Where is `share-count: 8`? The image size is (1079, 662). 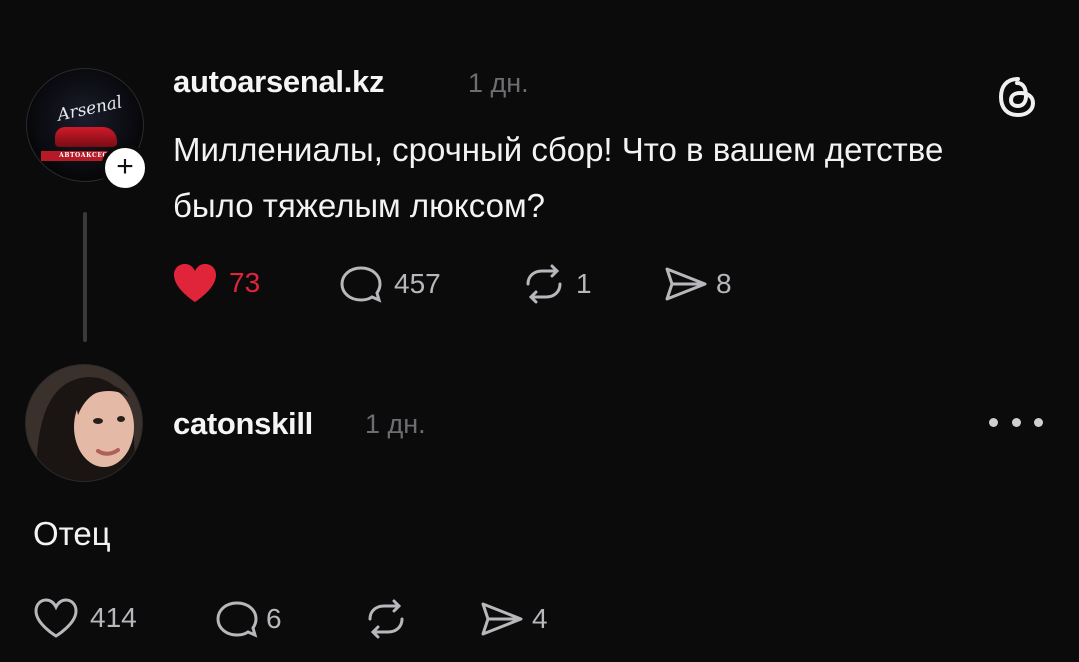
share-count: 8 is located at coordinates (724, 283).